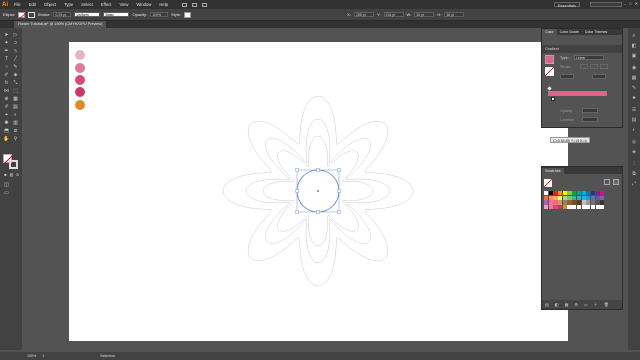 Image resolution: width=640 pixels, height=360 pixels. I want to click on menu-type: Type, so click(68, 4).